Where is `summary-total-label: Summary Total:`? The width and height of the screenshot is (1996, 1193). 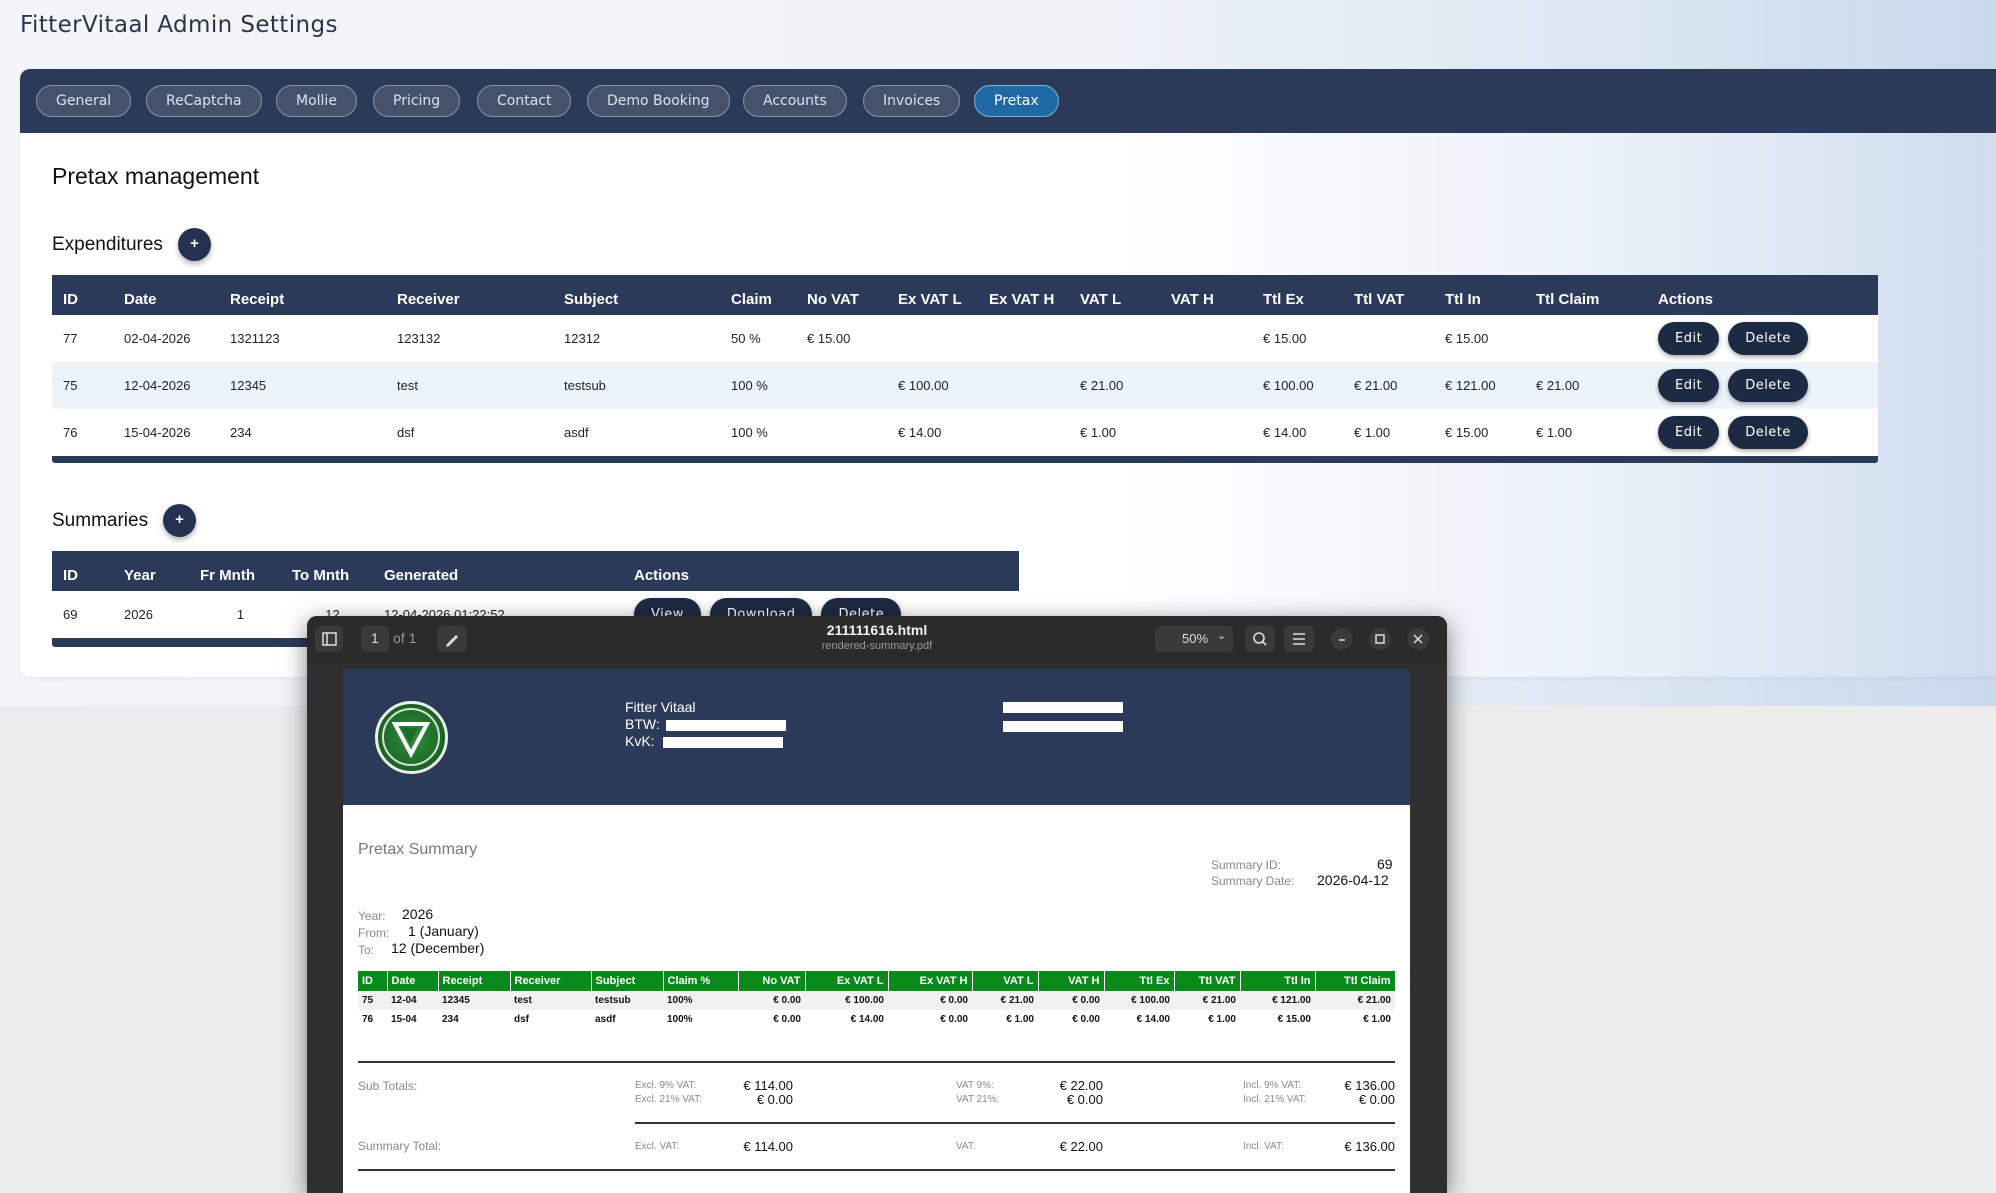
summary-total-label: Summary Total: is located at coordinates (400, 1146).